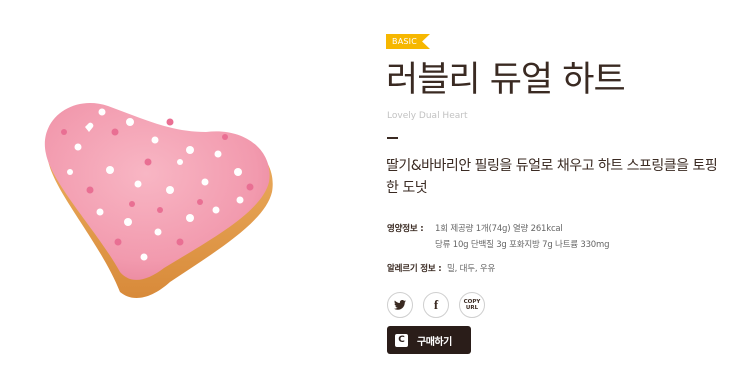  Describe the element at coordinates (427, 116) in the screenshot. I see `product-subtitle: Lovely Dual Heart` at that location.